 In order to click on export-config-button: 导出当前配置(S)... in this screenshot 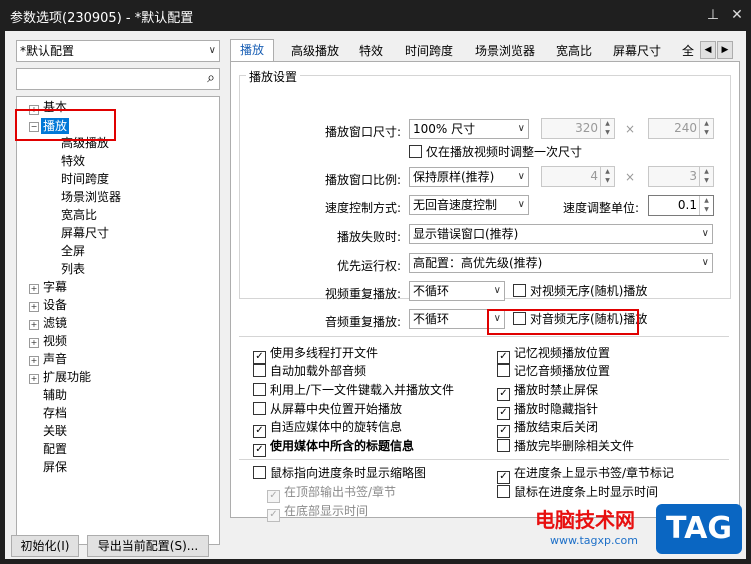, I will do `click(148, 546)`.